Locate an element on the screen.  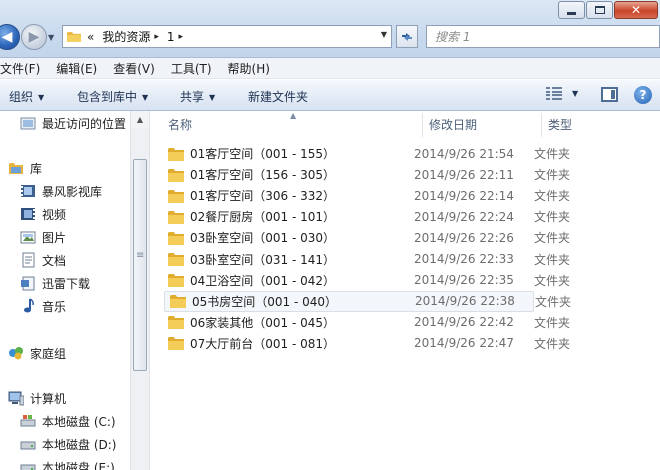
change-view-button: ▼ is located at coordinates (562, 93).